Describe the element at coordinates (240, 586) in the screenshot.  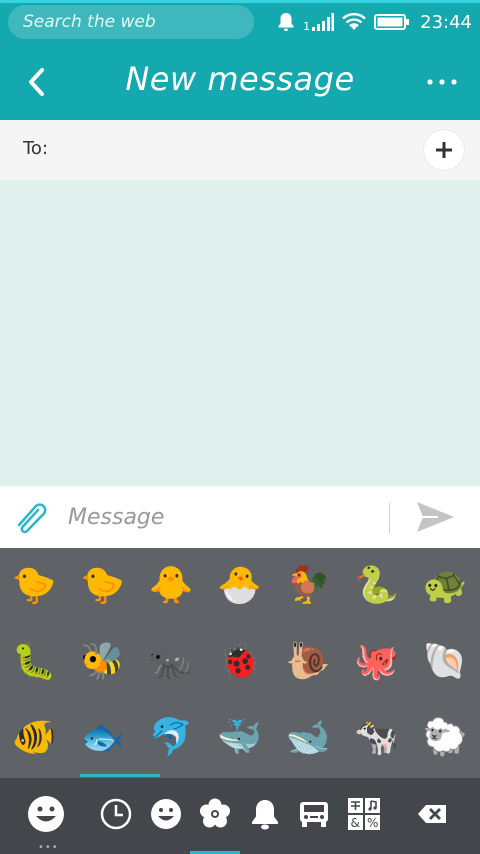
I see `emoji-key: 🐣` at that location.